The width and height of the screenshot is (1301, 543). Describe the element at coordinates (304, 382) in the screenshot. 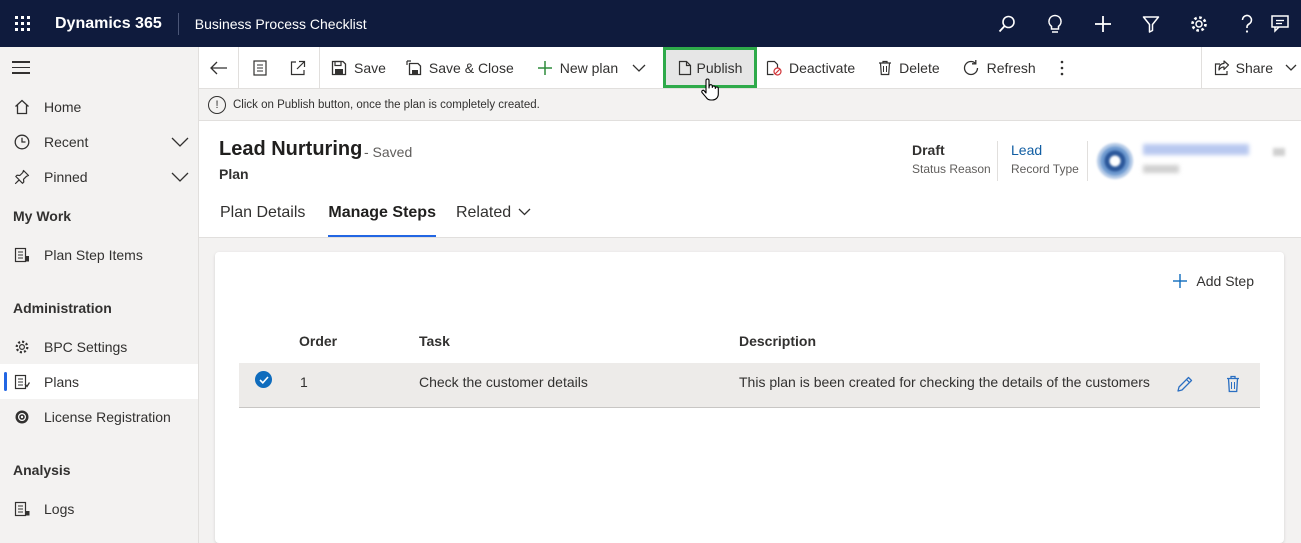

I see `cell-order: 1` at that location.